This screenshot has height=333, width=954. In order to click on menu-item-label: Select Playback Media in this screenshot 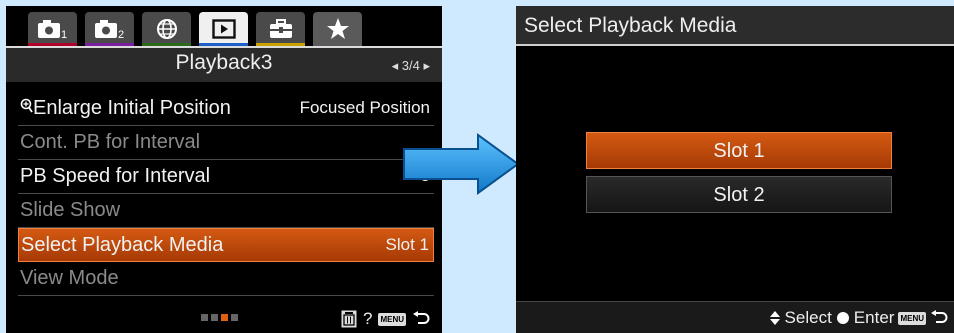, I will do `click(122, 245)`.